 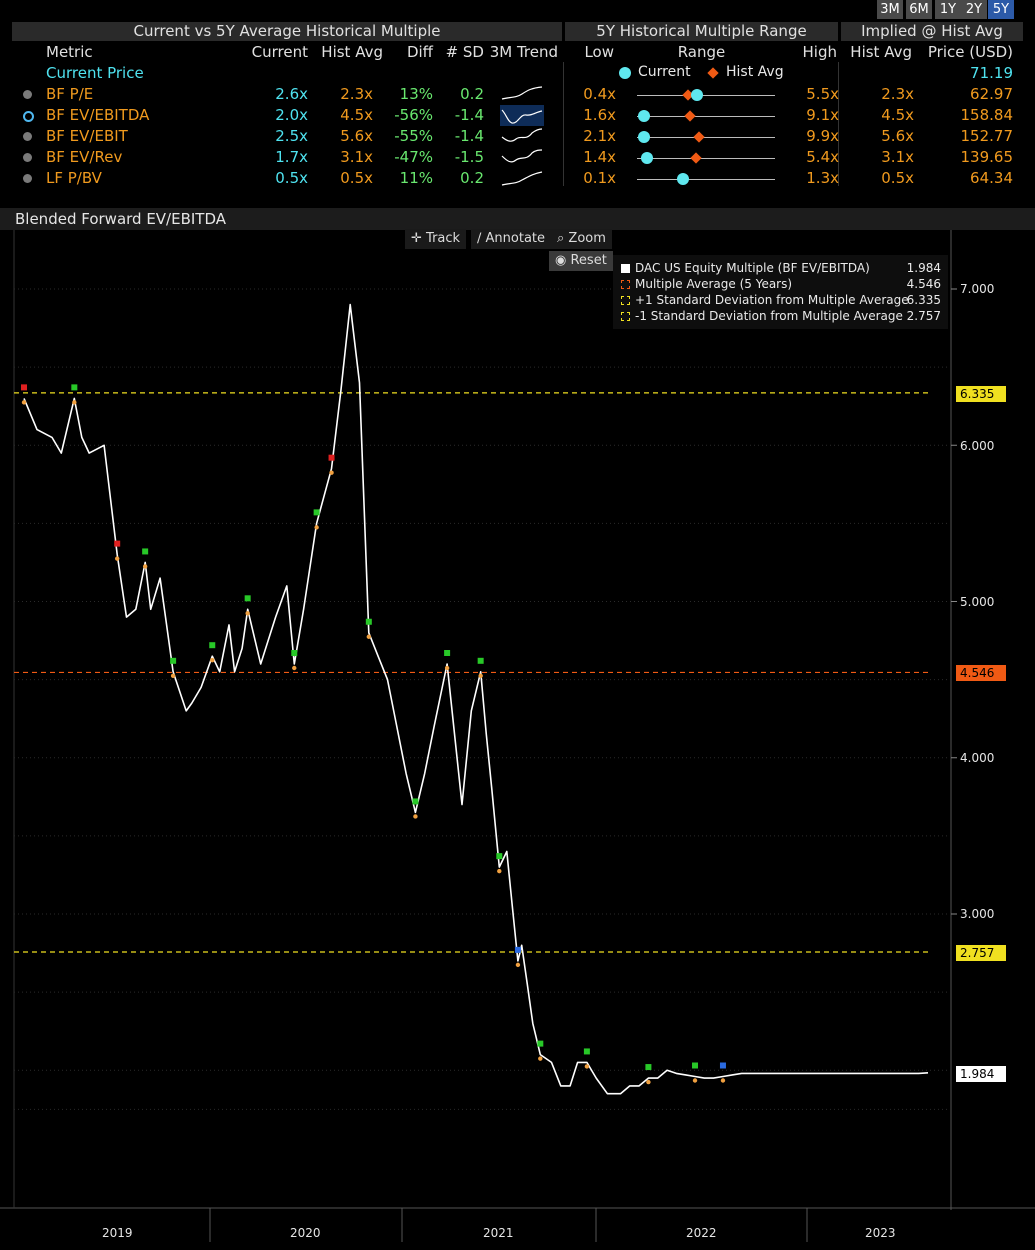 What do you see at coordinates (74, 178) in the screenshot?
I see `metric-name: LF P/BV` at bounding box center [74, 178].